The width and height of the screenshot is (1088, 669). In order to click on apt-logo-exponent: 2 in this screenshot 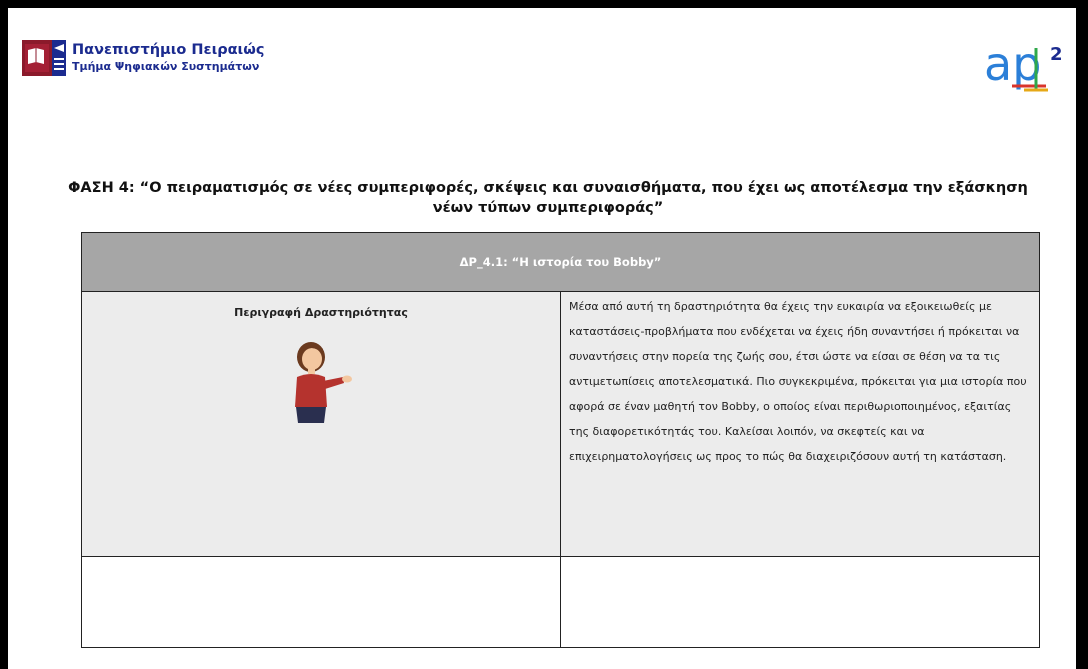, I will do `click(1056, 54)`.